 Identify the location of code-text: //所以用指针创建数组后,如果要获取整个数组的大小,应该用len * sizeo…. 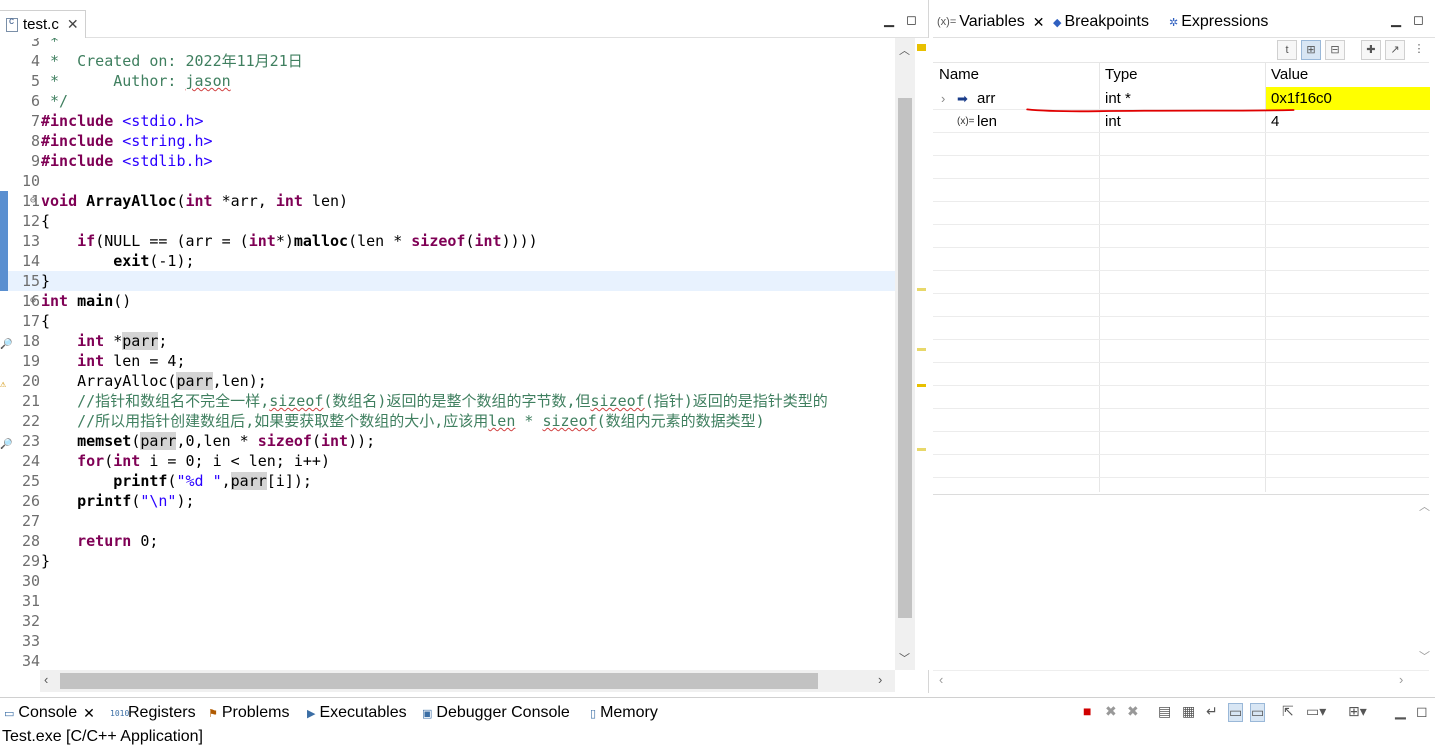
(403, 421).